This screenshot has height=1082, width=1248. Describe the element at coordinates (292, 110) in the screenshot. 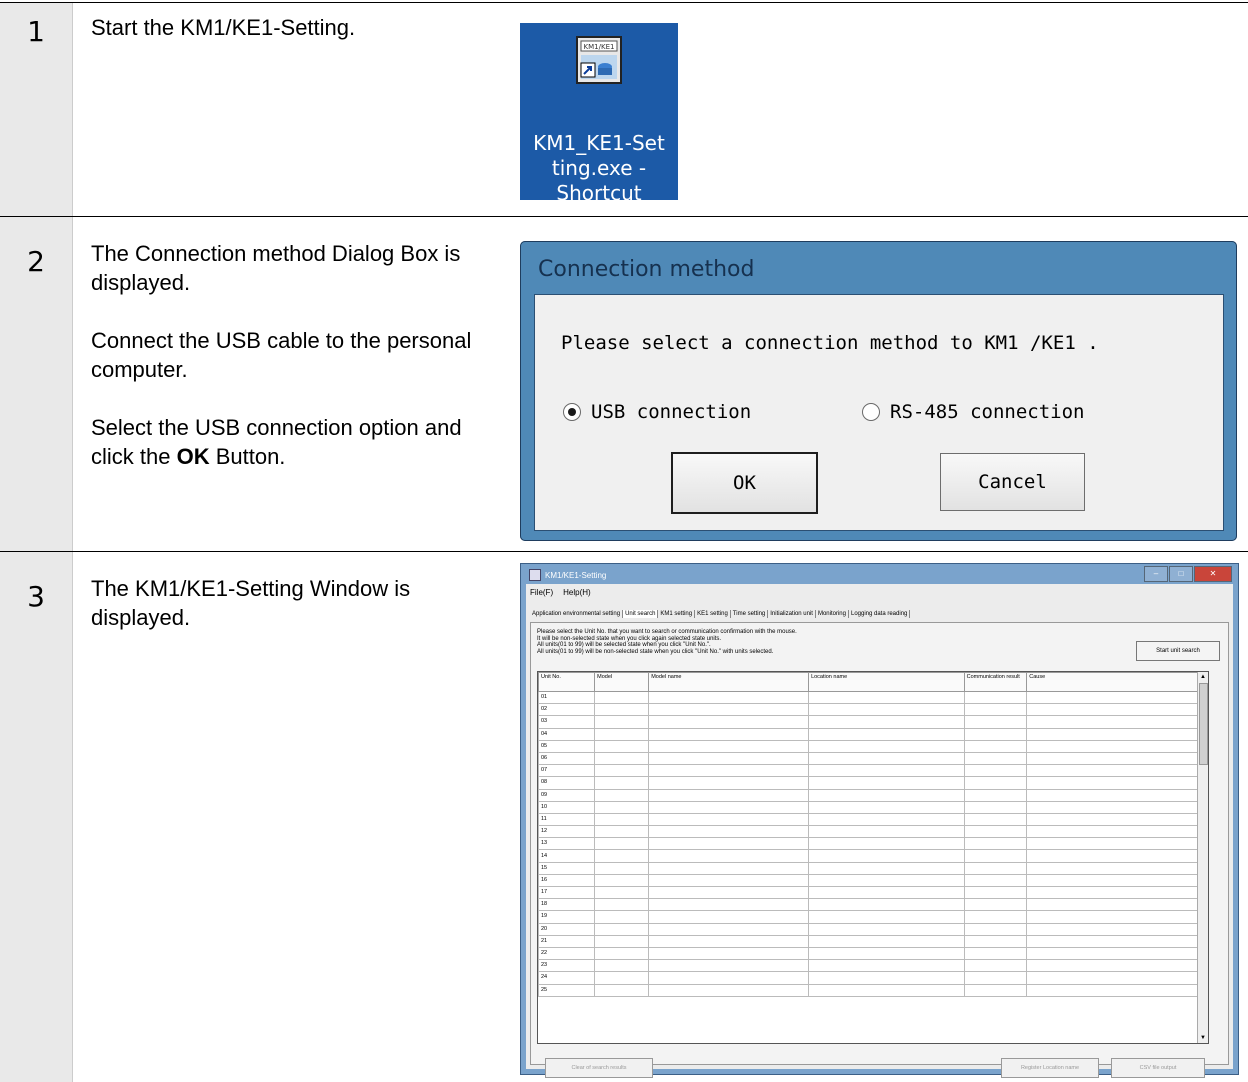

I see `step-description-cell: Start the KM1/KE1-Setting.` at that location.